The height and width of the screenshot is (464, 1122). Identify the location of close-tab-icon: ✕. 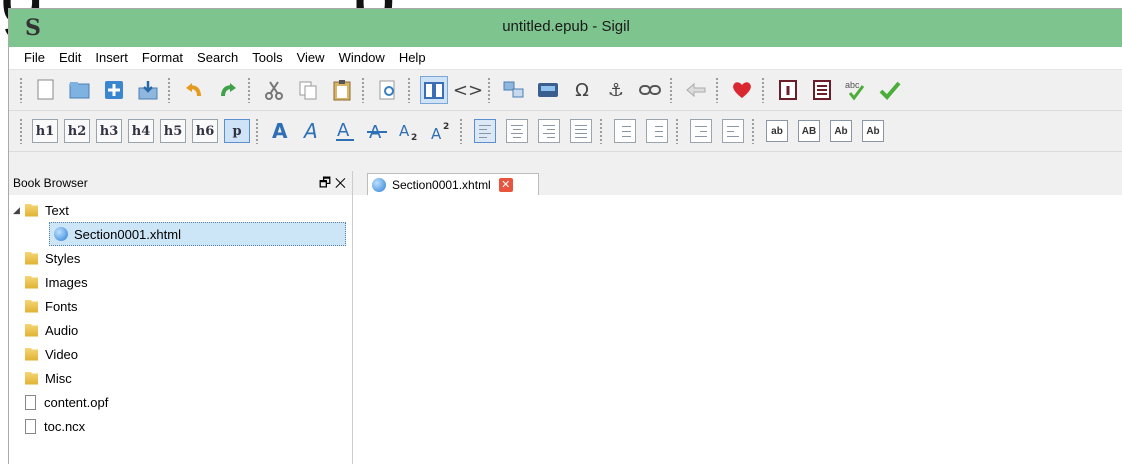
(505, 184).